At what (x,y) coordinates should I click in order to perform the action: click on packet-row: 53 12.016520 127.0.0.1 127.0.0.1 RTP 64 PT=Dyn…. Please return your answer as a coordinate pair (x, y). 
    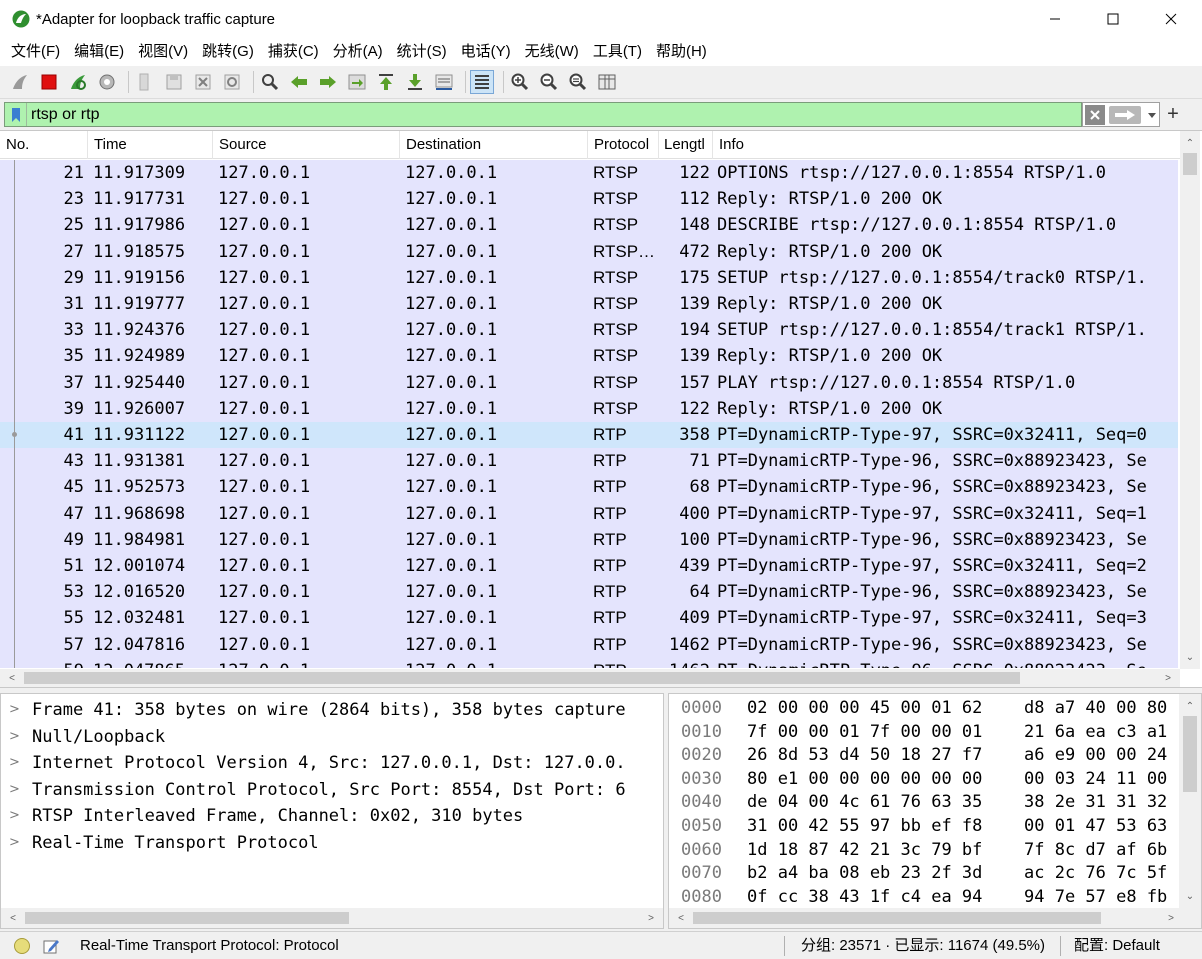
    Looking at the image, I should click on (589, 592).